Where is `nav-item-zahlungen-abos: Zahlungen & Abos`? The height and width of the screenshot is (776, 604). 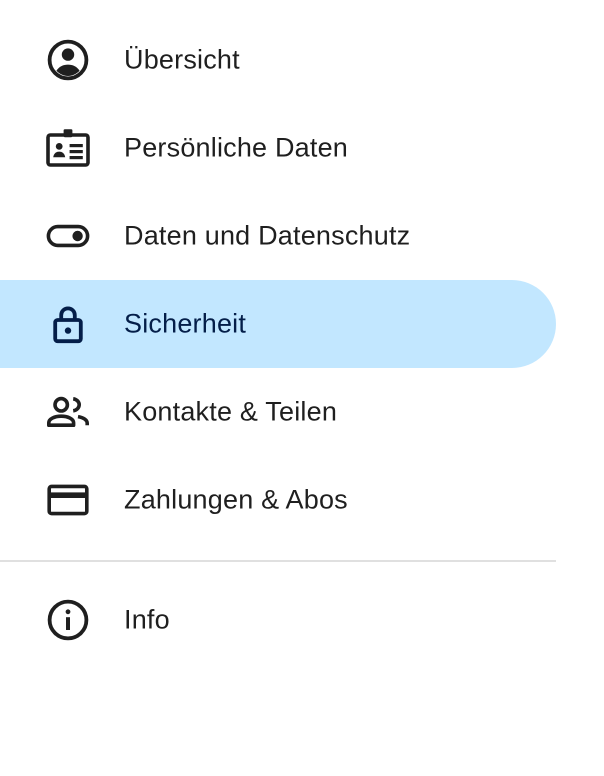
nav-item-zahlungen-abos: Zahlungen & Abos is located at coordinates (278, 500).